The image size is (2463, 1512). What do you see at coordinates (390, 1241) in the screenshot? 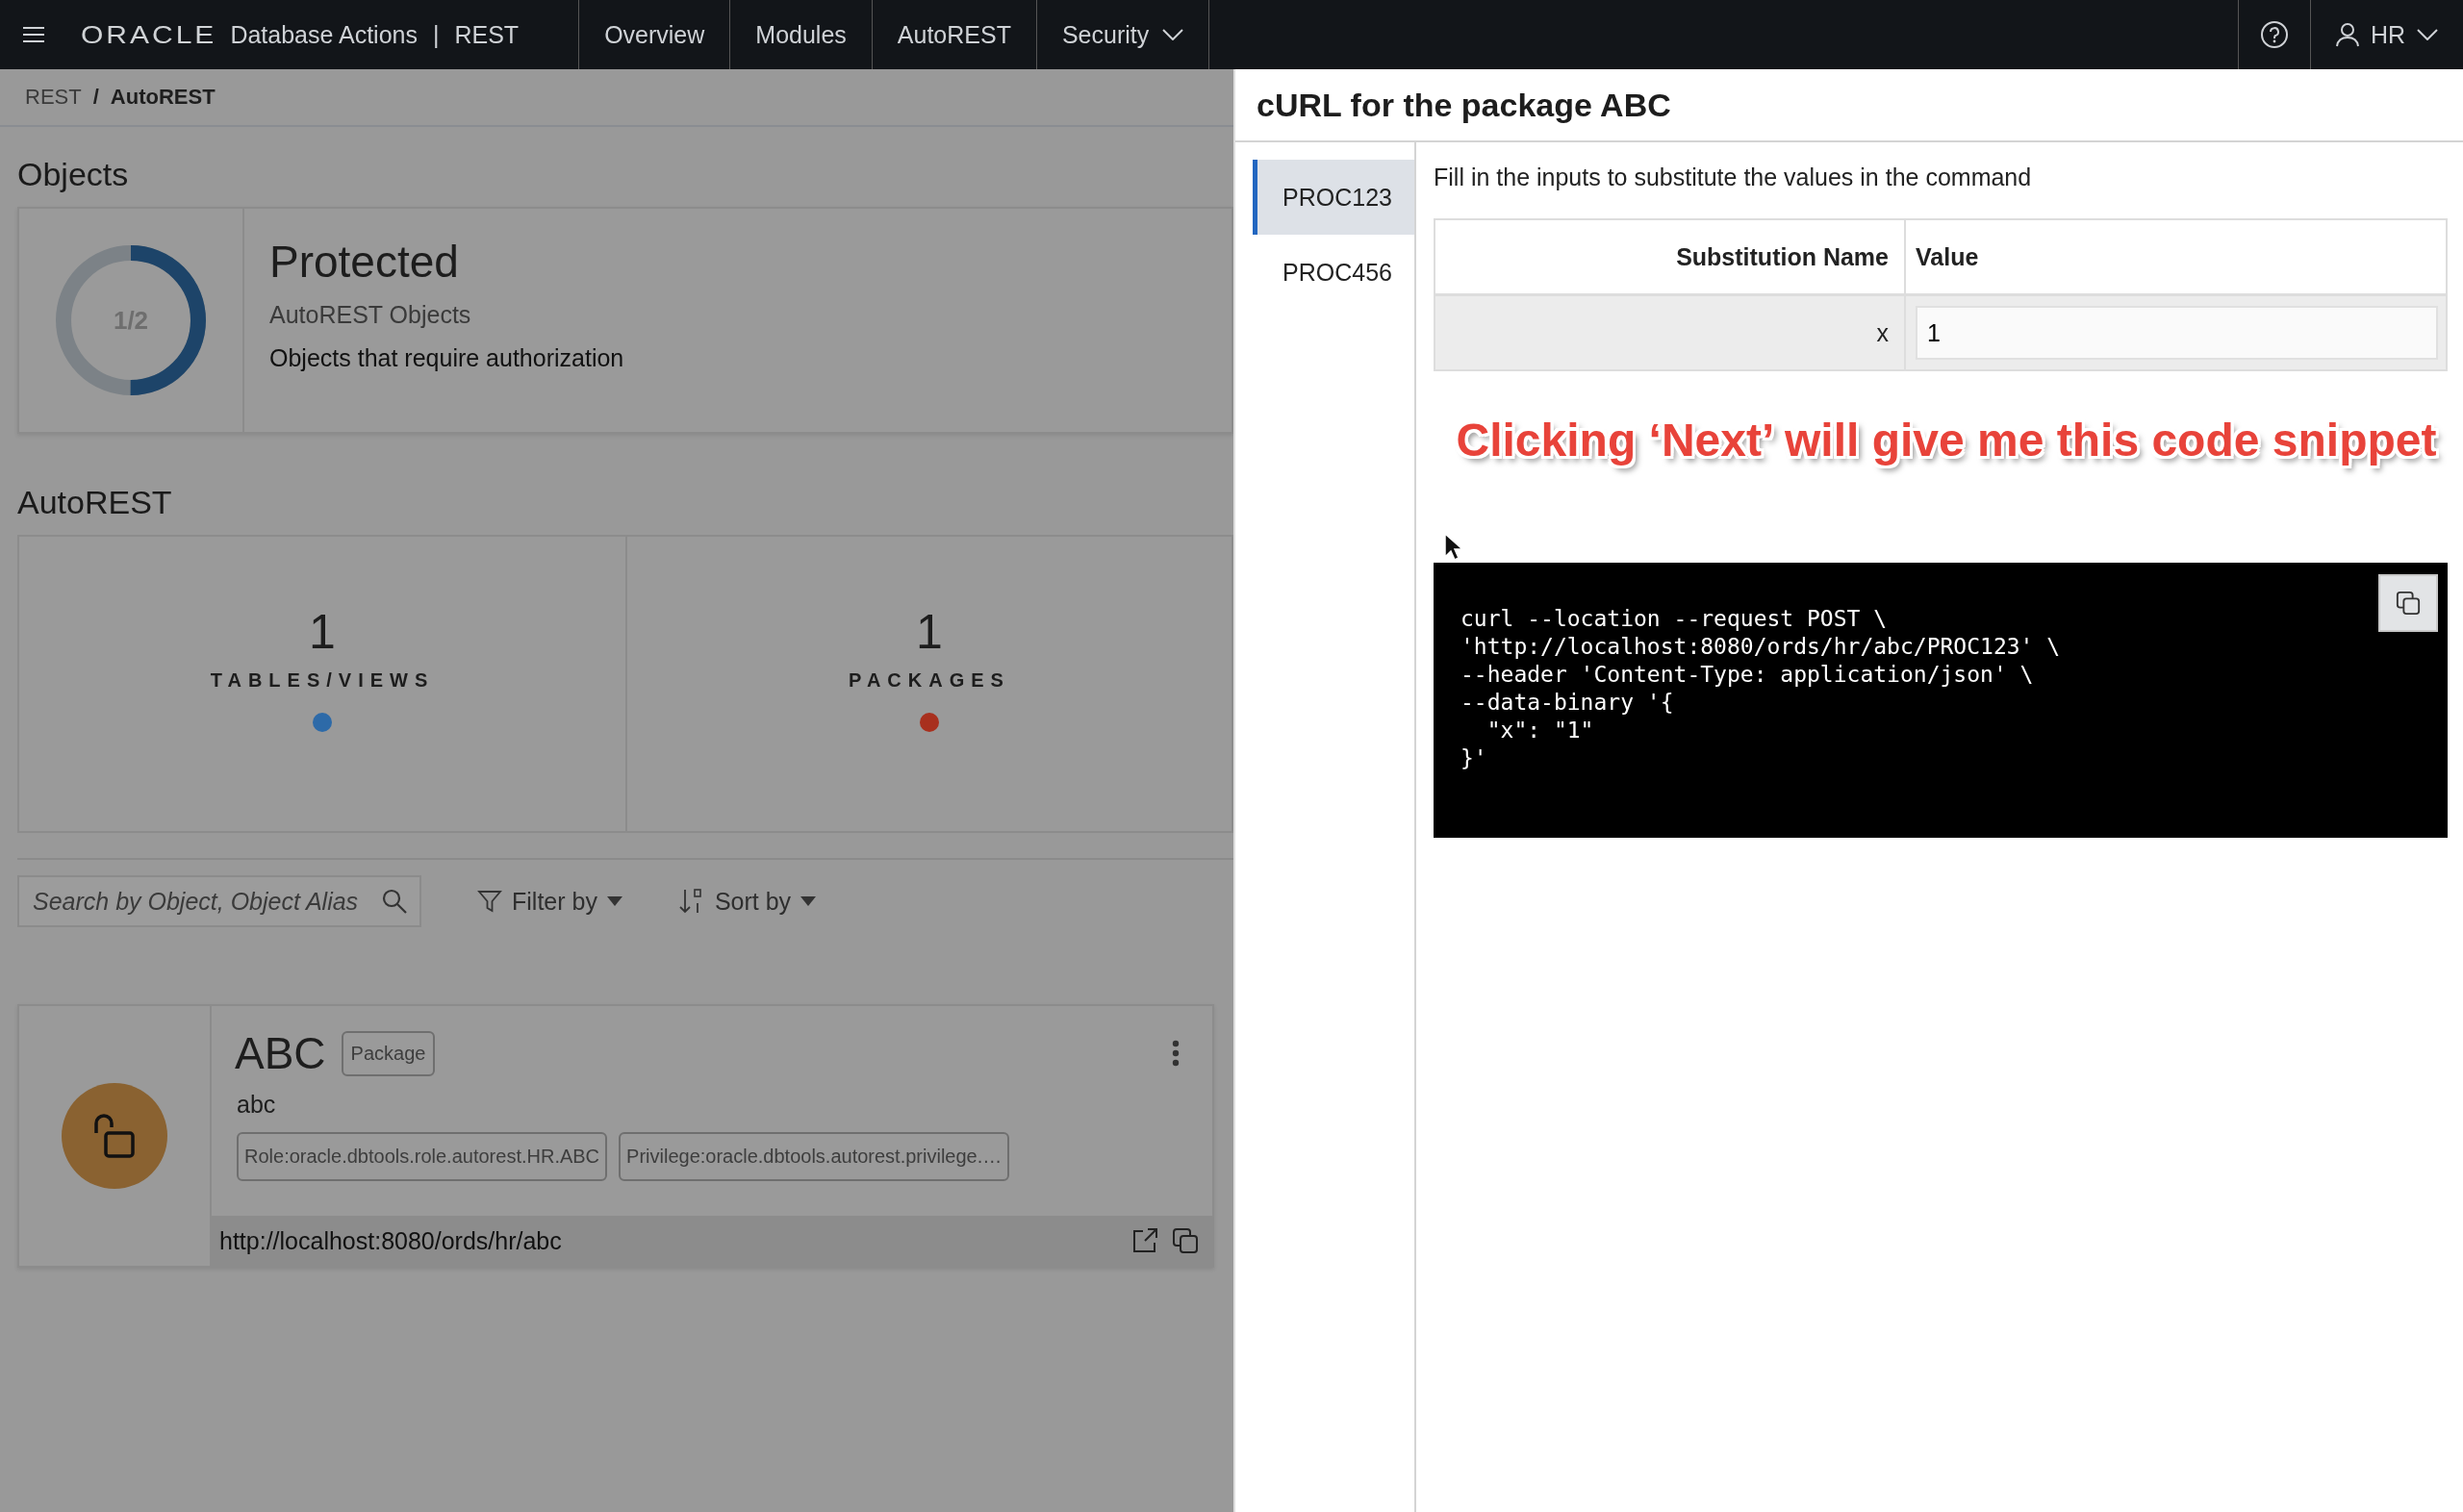
I see `endpoint-url: http://localhost:8080/ords/hr/abc` at bounding box center [390, 1241].